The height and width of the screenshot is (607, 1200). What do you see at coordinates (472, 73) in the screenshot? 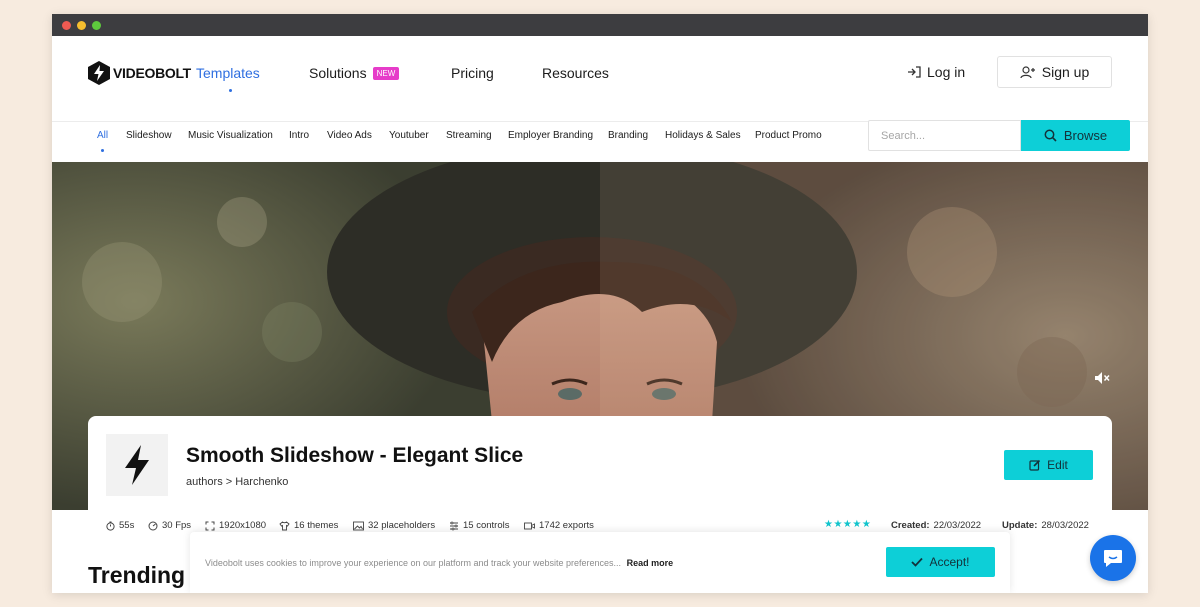
I see `nav-pricing: Pricing` at bounding box center [472, 73].